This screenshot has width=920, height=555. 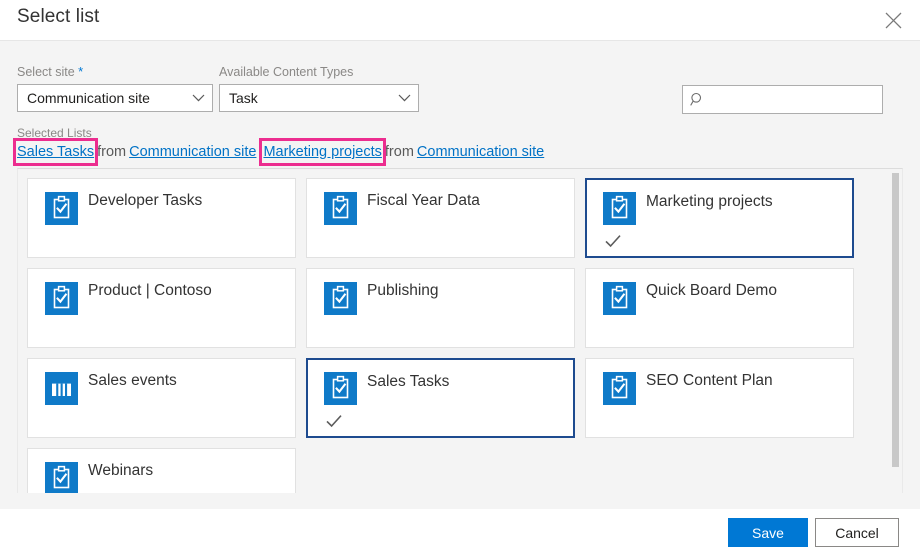 What do you see at coordinates (480, 152) in the screenshot?
I see `selected-list-site-1: Communication site` at bounding box center [480, 152].